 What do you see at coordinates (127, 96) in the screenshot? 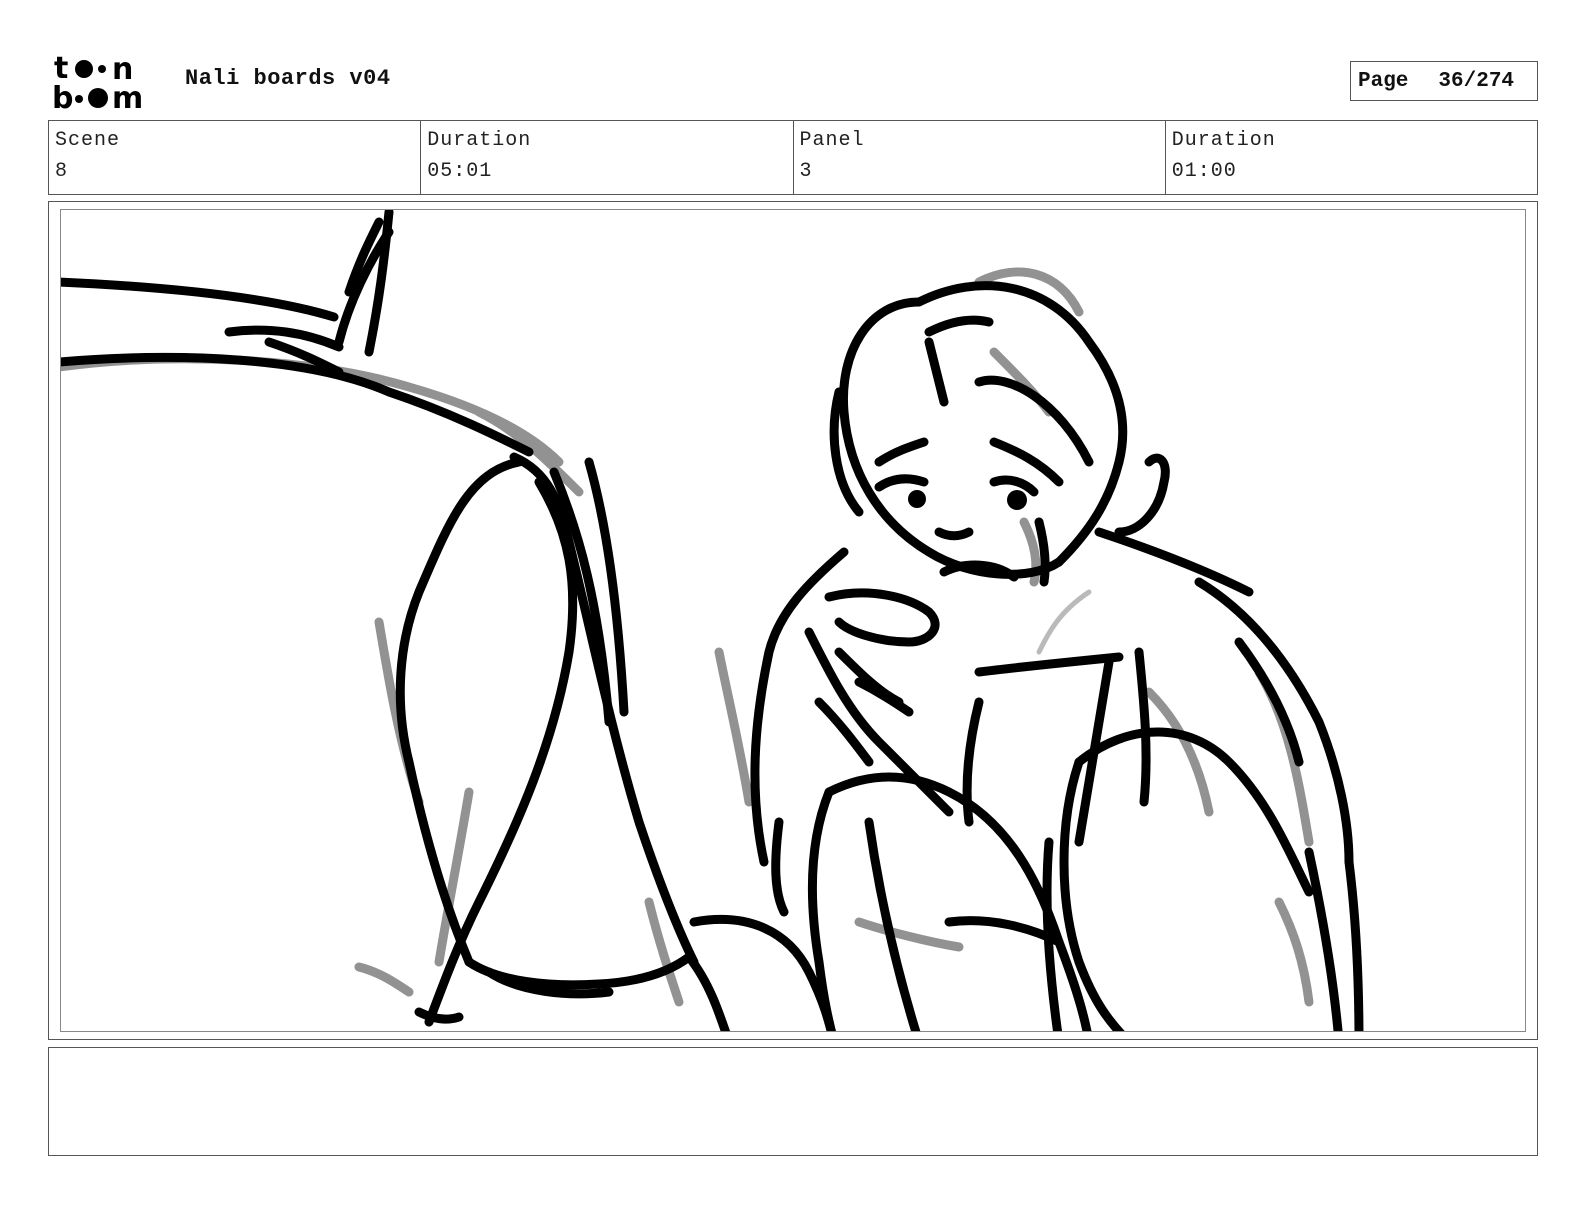
I see `svg-text: m` at bounding box center [127, 96].